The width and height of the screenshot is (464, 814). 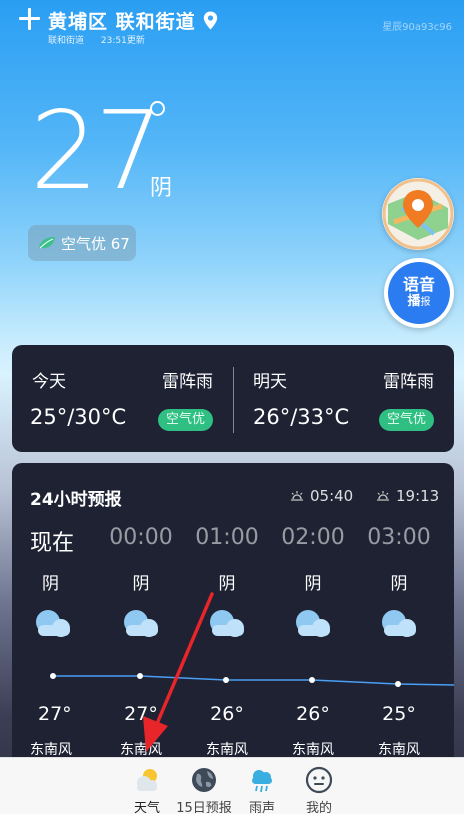 I want to click on voice-label-line1: 语音, so click(x=418, y=285).